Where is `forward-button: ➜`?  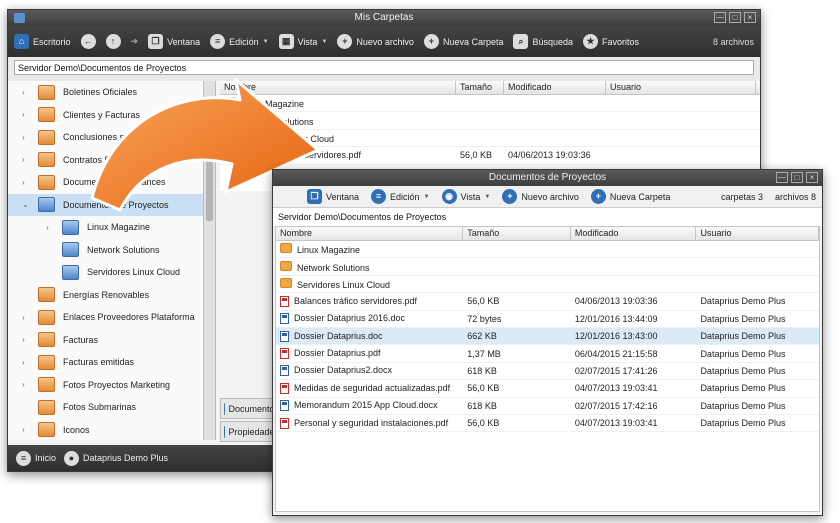
forward-button: ➜ is located at coordinates (135, 41).